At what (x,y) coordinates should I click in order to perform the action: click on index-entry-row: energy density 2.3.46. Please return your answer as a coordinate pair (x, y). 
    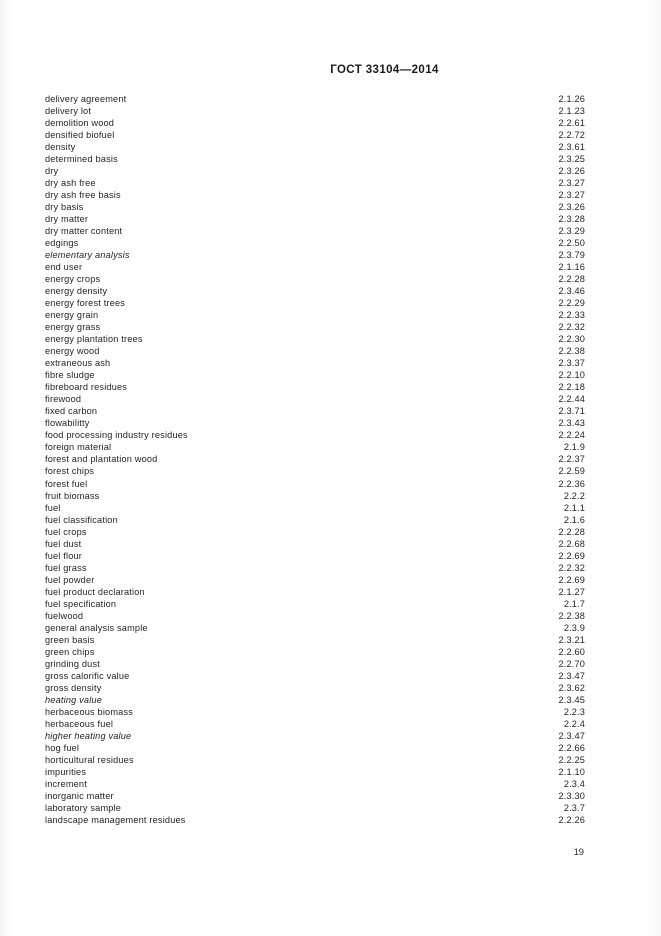
    Looking at the image, I should click on (315, 291).